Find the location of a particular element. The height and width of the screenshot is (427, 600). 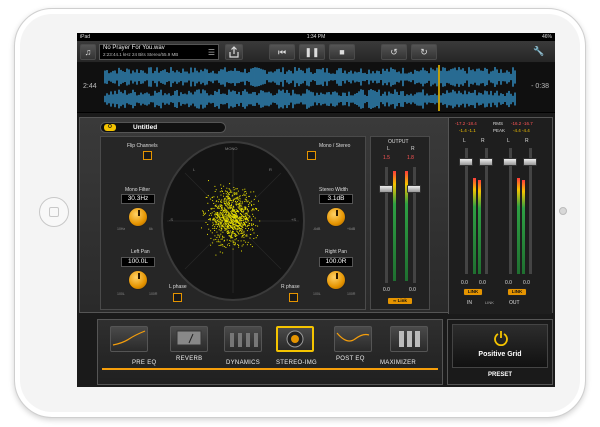

l-phase-label: L phase is located at coordinates (178, 287).